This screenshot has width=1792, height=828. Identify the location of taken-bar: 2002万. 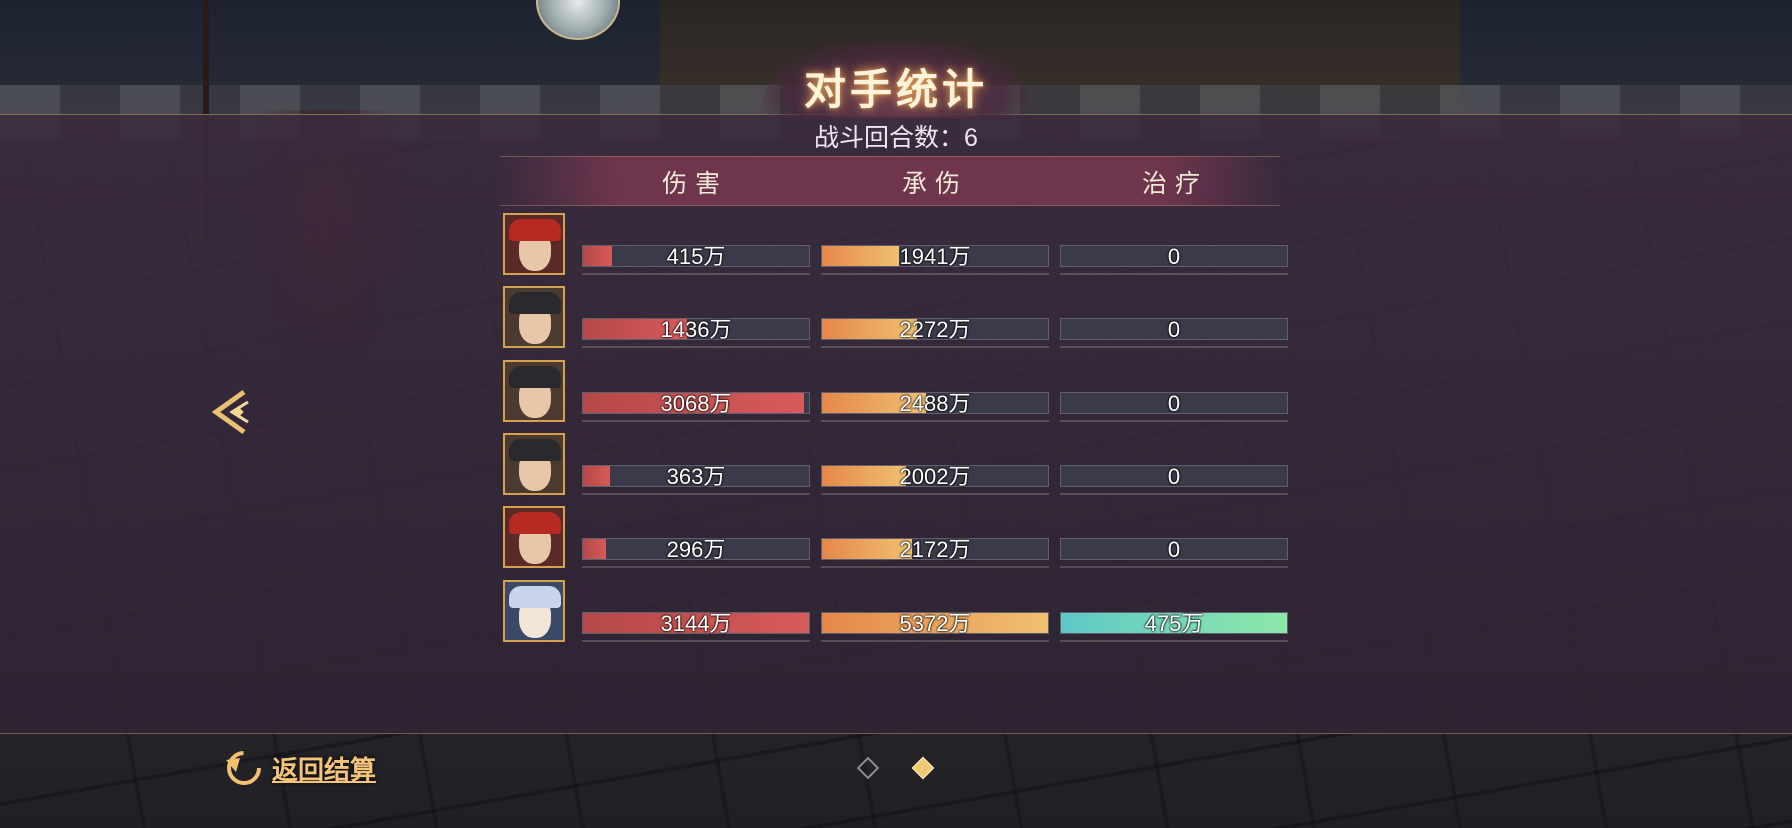
(935, 476).